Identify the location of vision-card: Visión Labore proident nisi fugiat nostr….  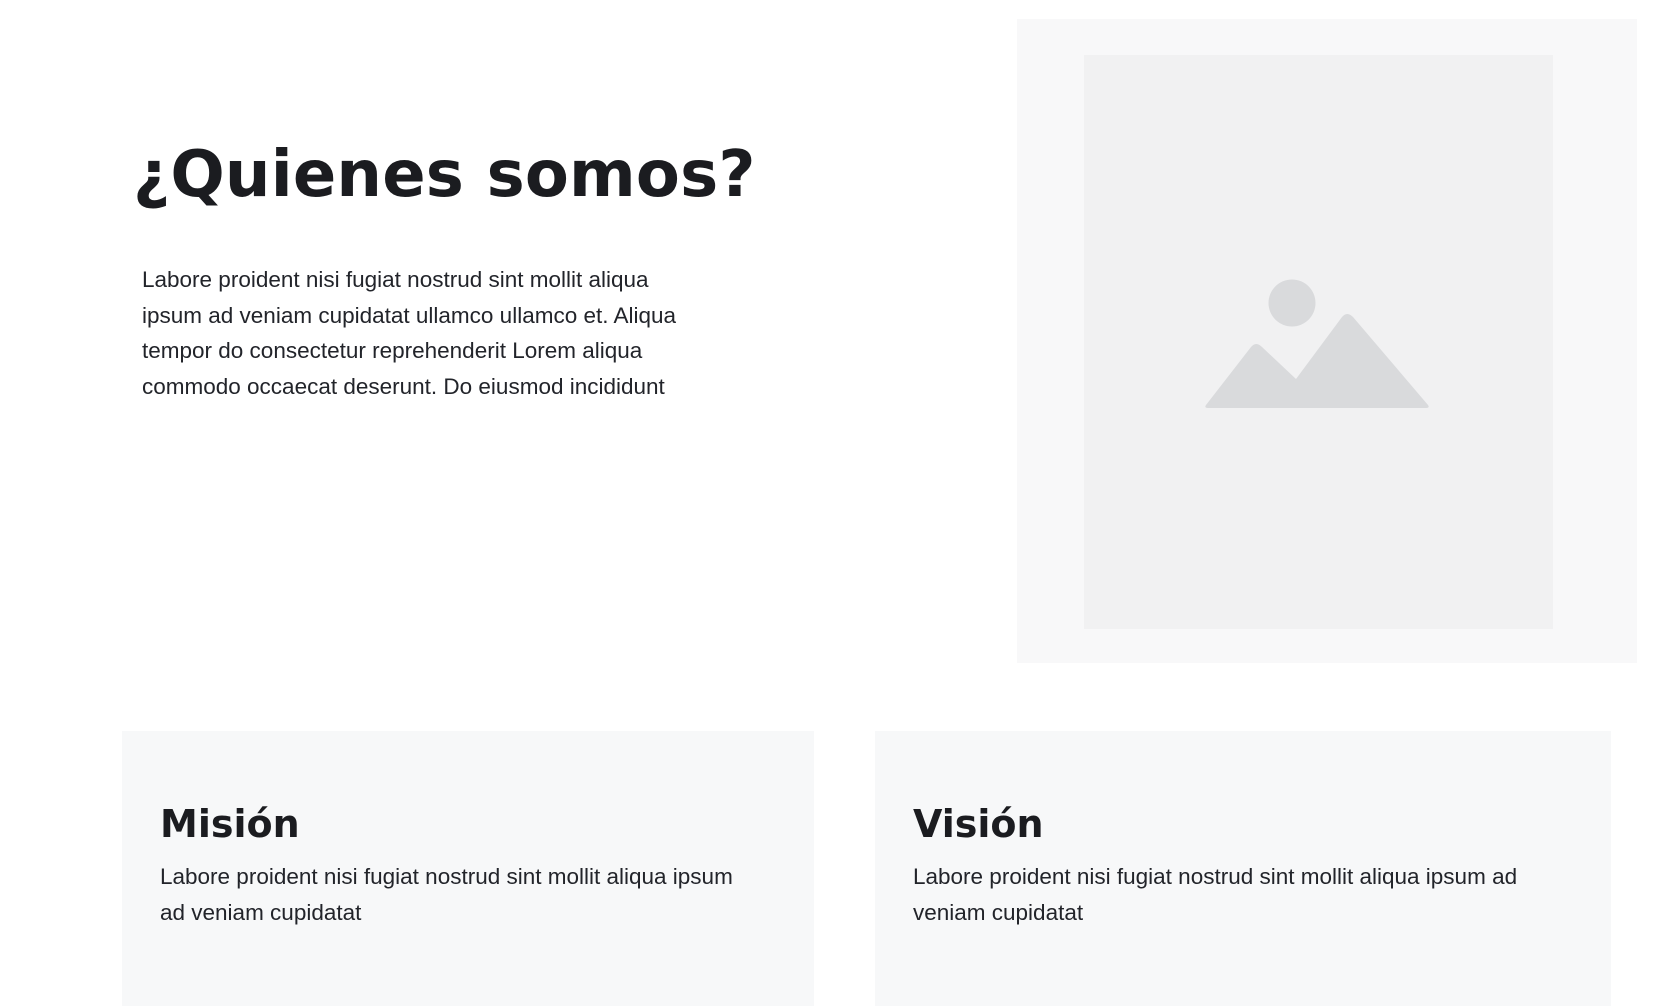
(1243, 868).